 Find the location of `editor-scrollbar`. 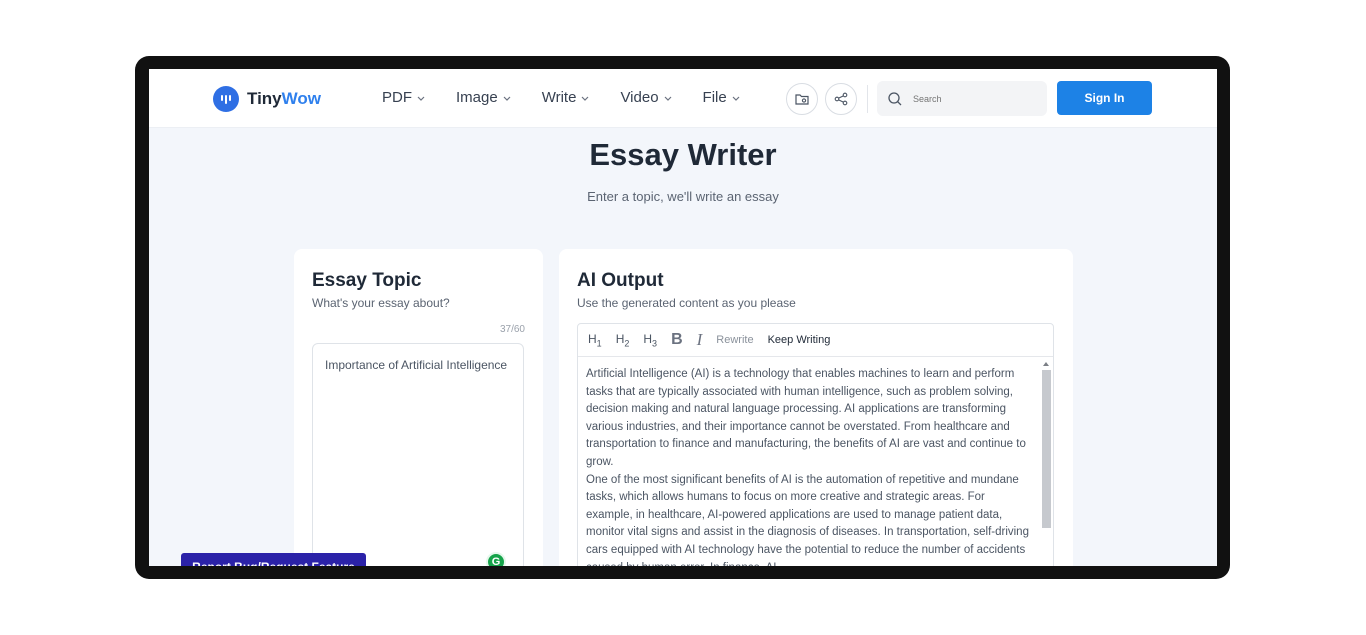

editor-scrollbar is located at coordinates (1046, 463).